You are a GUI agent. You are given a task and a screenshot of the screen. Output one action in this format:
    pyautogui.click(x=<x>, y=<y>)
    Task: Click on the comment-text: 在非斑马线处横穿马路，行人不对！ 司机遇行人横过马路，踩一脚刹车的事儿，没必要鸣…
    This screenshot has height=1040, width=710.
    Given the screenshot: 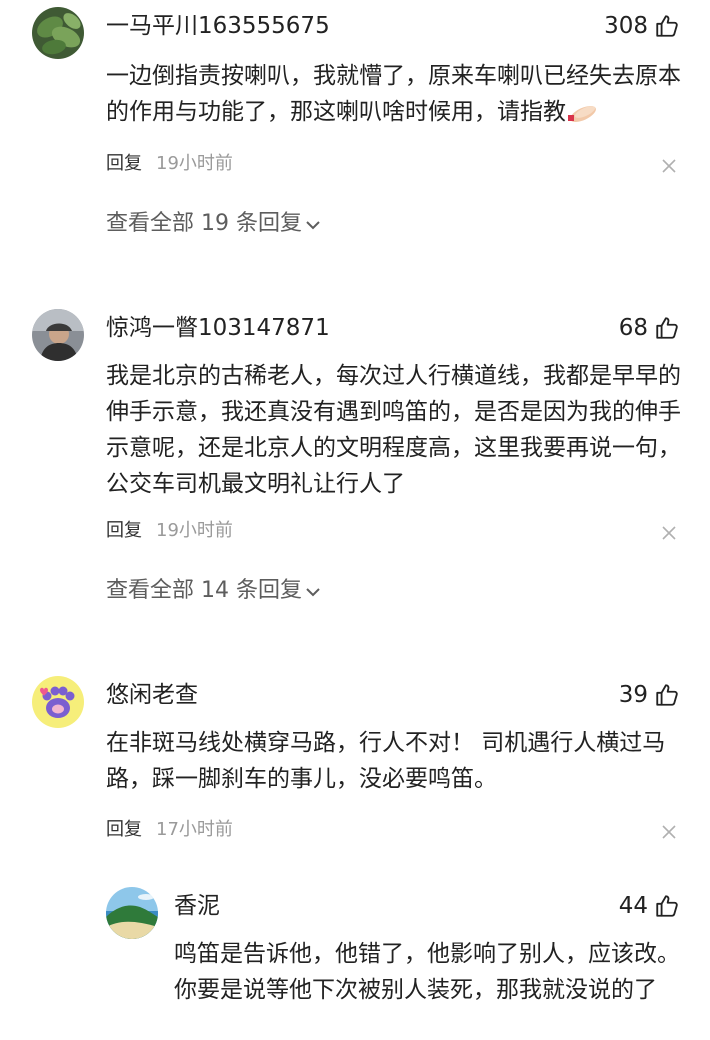 What is the action you would take?
    pyautogui.click(x=386, y=761)
    